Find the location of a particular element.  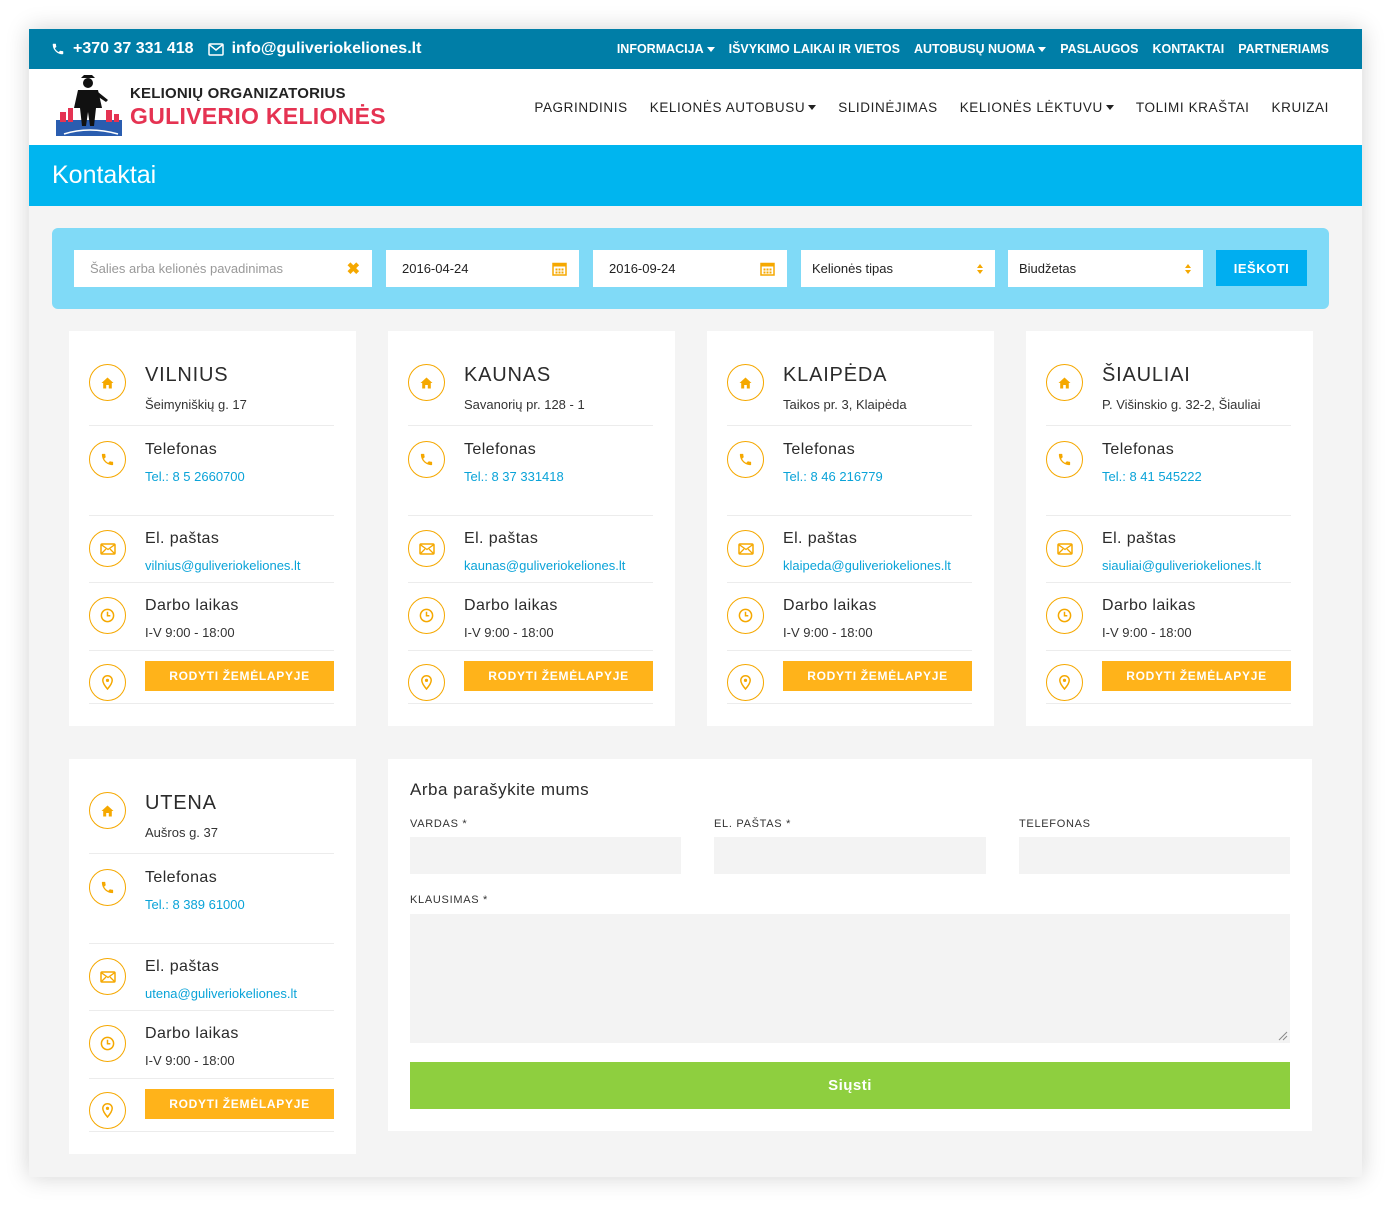

top-email: info@guliveriokeliones.lt is located at coordinates (314, 49).